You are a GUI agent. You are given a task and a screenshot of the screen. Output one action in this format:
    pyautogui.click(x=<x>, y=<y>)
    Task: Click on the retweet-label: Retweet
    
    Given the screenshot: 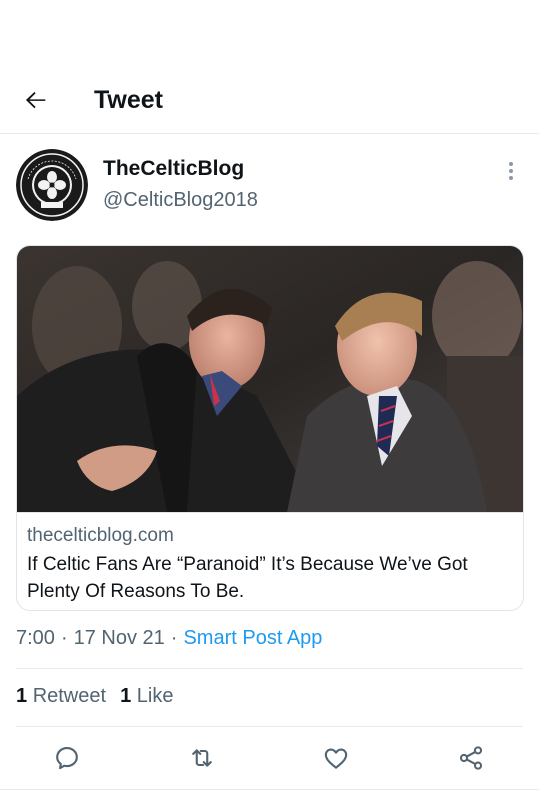 What is the action you would take?
    pyautogui.click(x=69, y=696)
    